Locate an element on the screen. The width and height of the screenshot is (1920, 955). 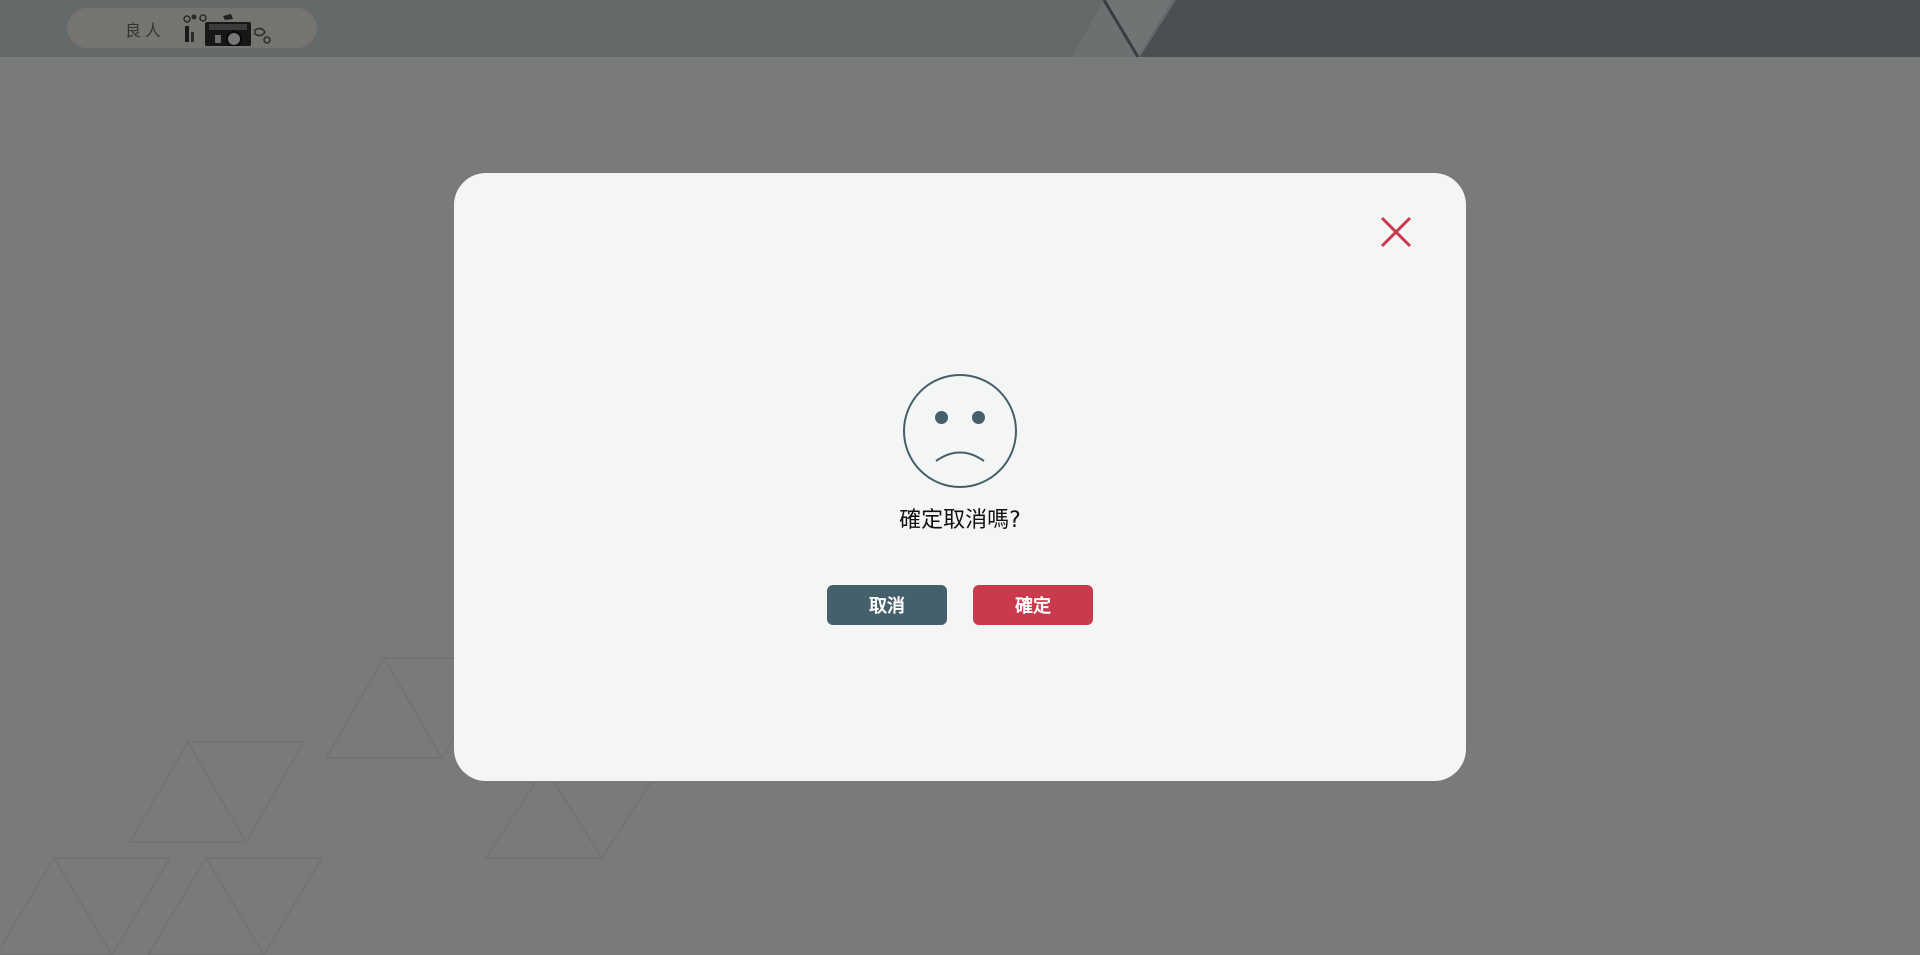
sad-face-icon is located at coordinates (960, 431).